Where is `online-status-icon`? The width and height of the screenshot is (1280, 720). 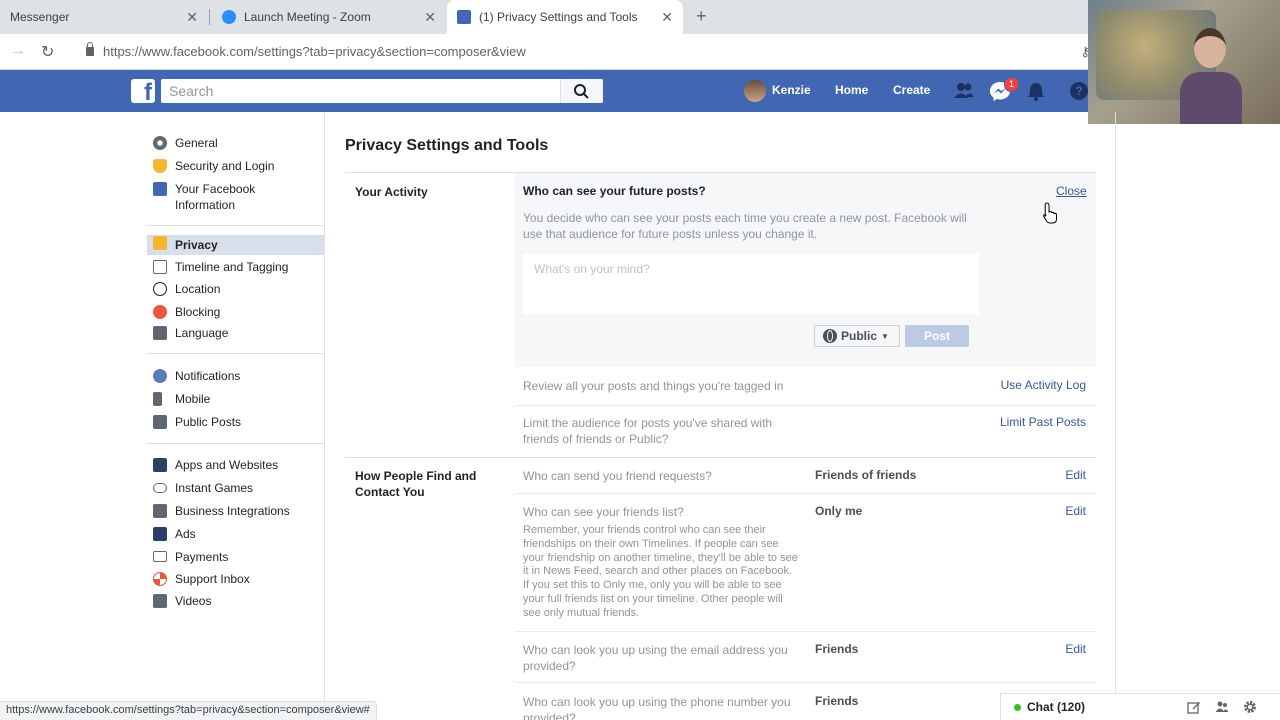
online-status-icon is located at coordinates (1017, 707).